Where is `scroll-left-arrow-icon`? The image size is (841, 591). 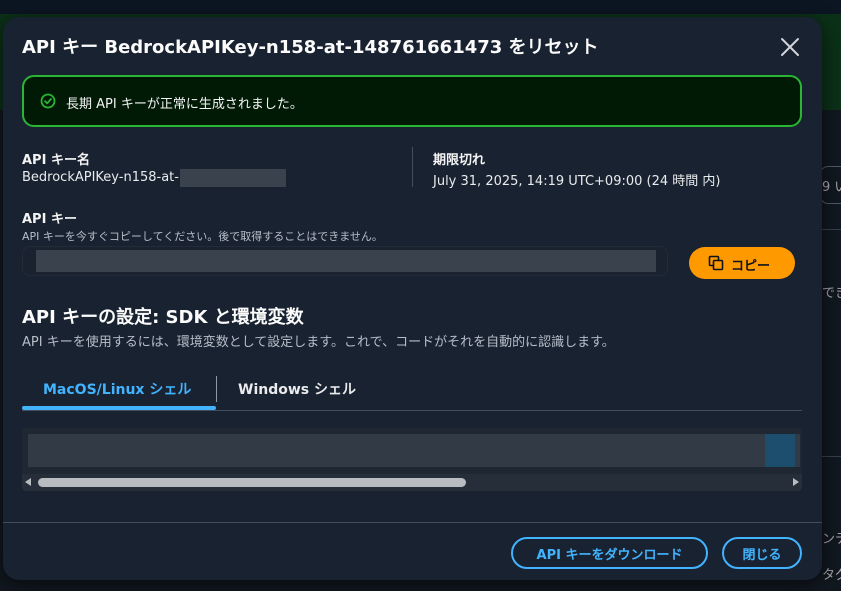 scroll-left-arrow-icon is located at coordinates (28, 482).